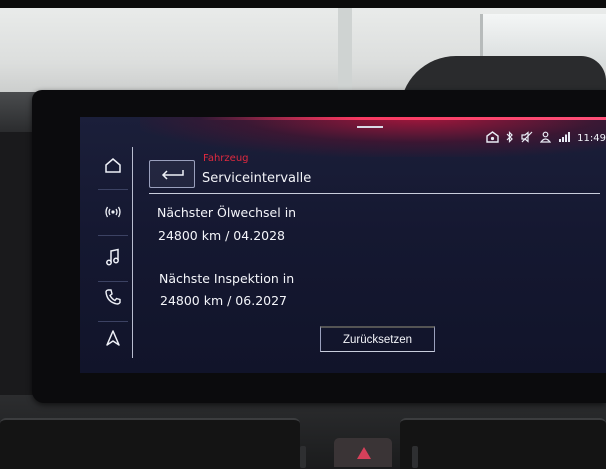 Image resolution: width=606 pixels, height=469 pixels. I want to click on photo-top-border, so click(303, 4).